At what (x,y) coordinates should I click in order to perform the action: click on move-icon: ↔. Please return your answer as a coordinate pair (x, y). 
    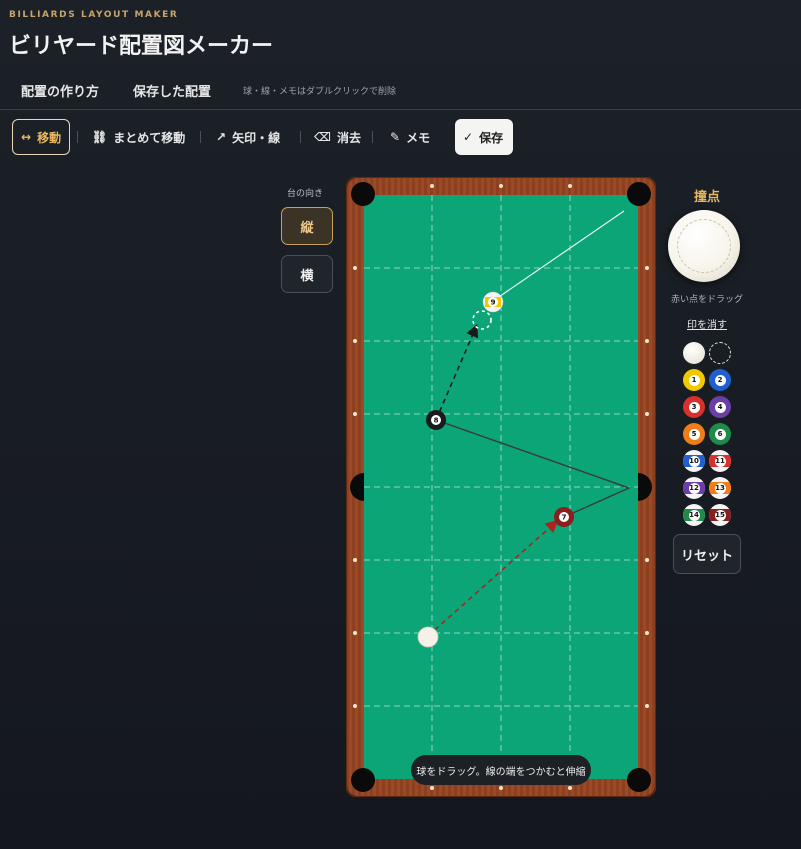
    Looking at the image, I should click on (26, 137).